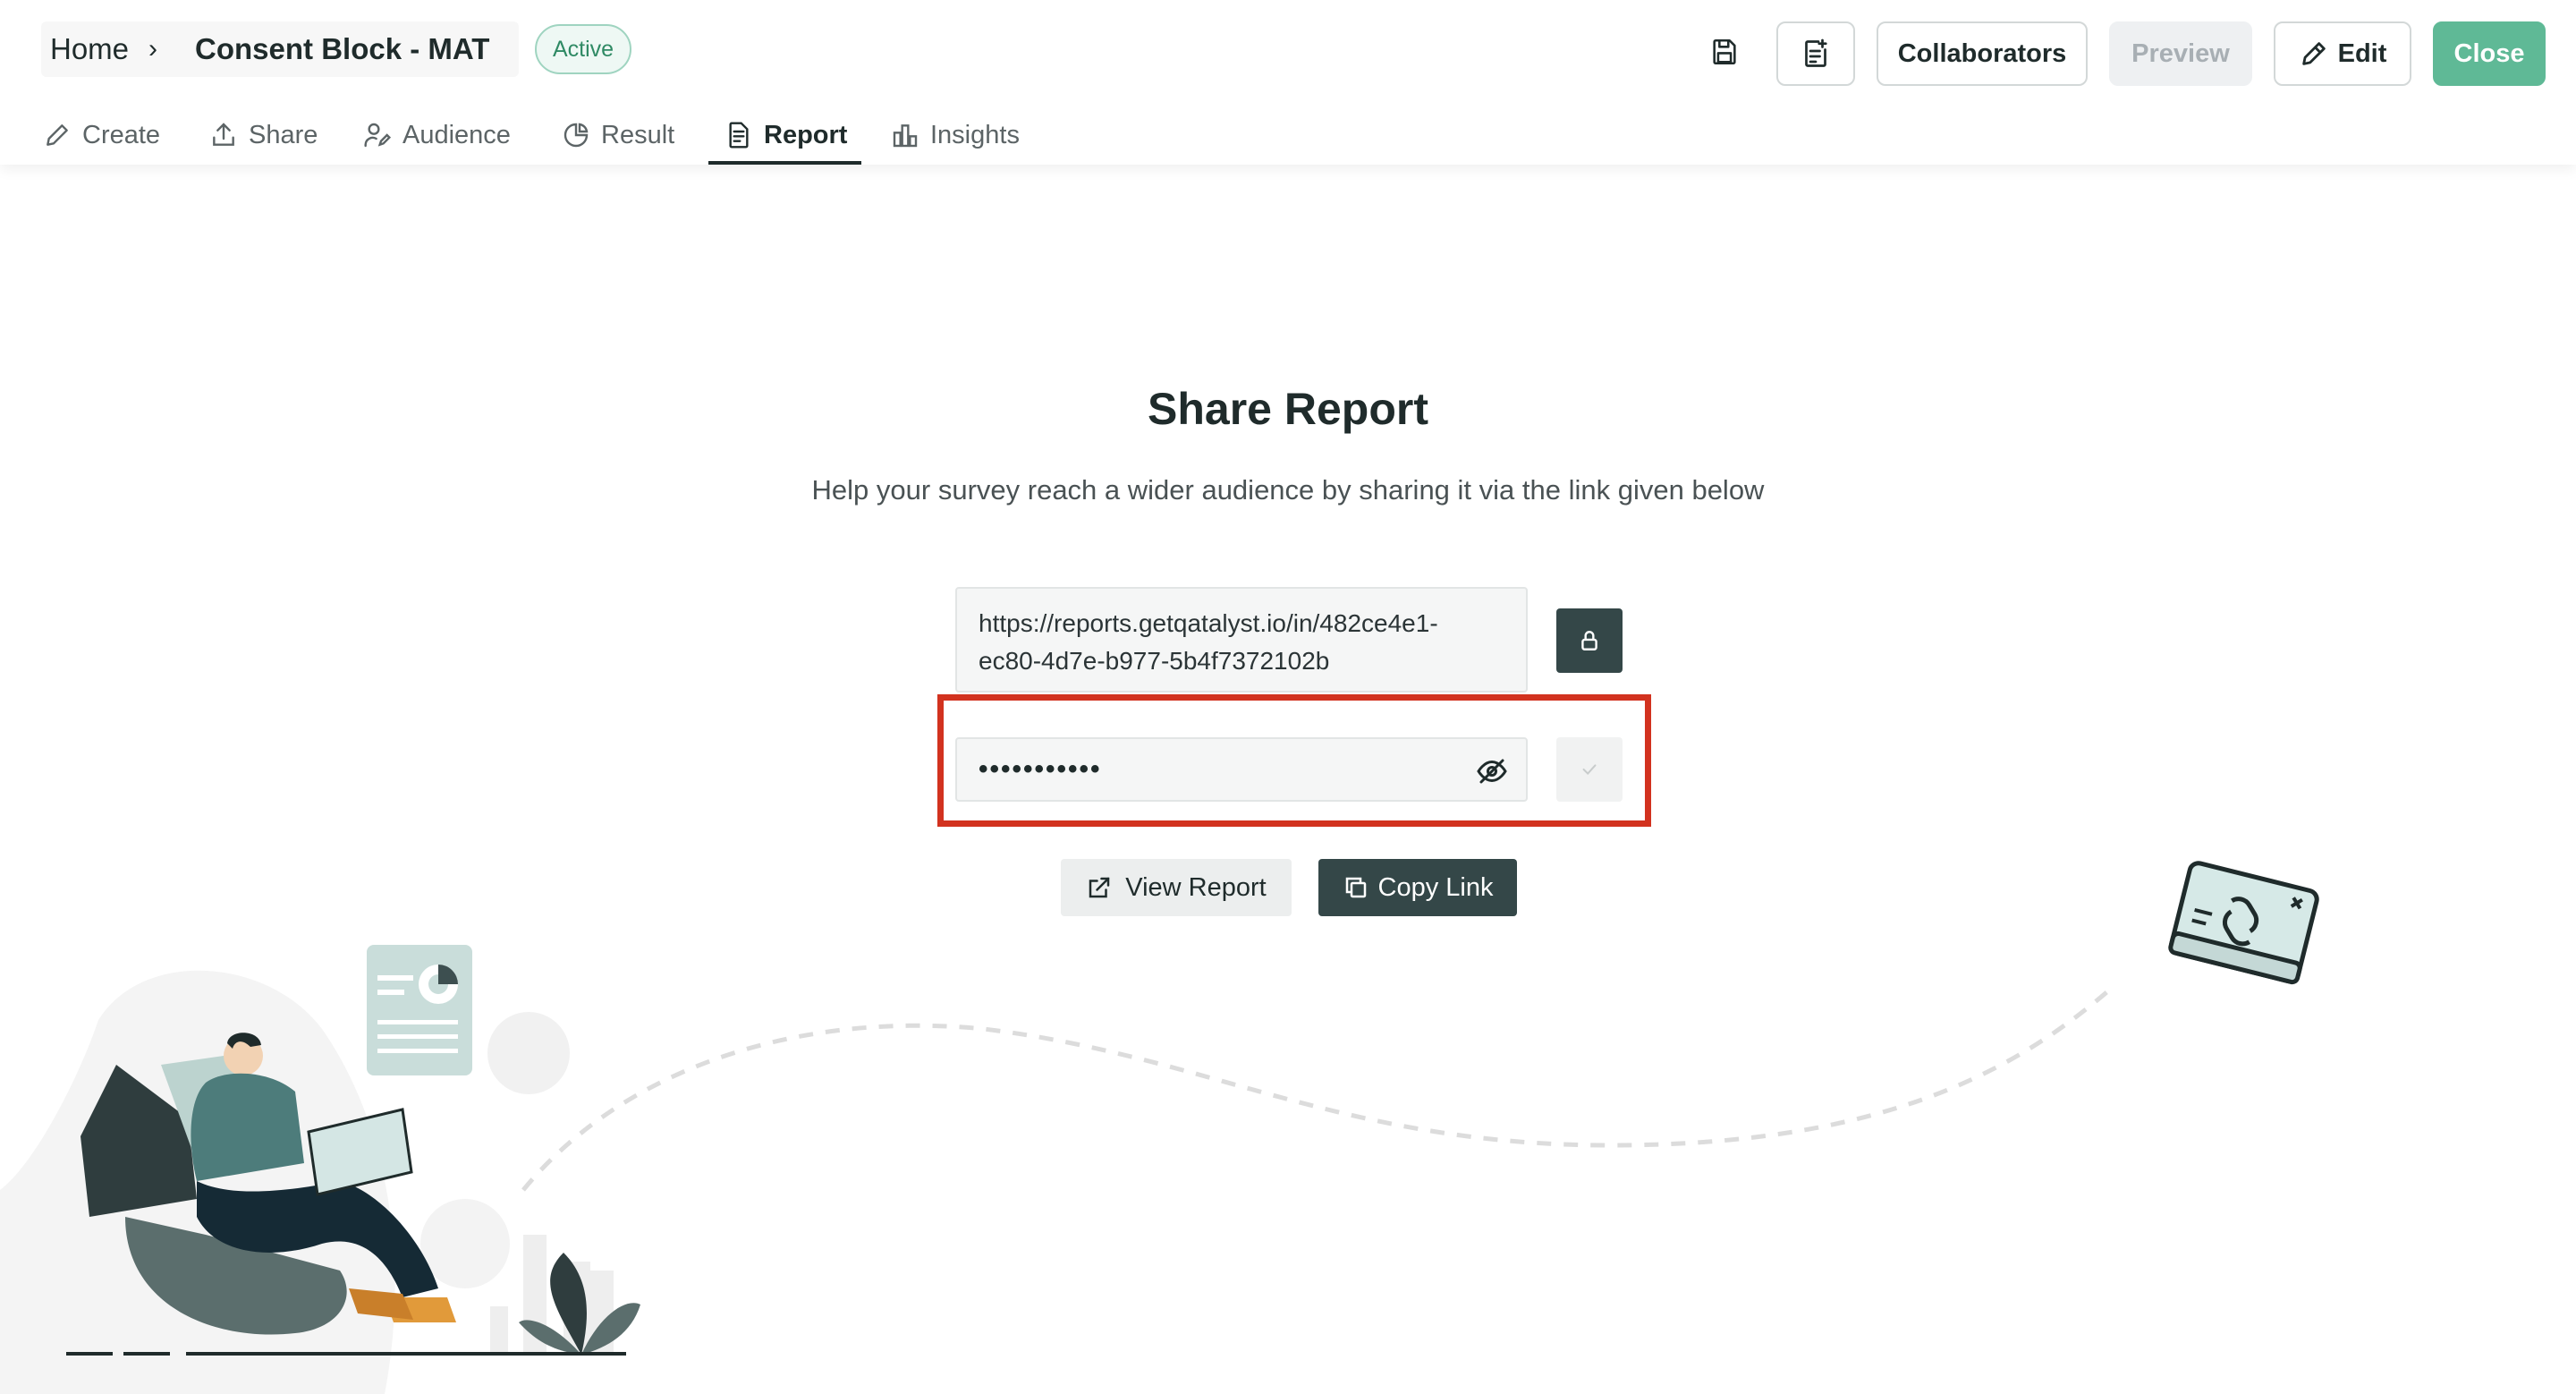 The width and height of the screenshot is (2576, 1394). I want to click on tab-report-label: Report, so click(806, 134).